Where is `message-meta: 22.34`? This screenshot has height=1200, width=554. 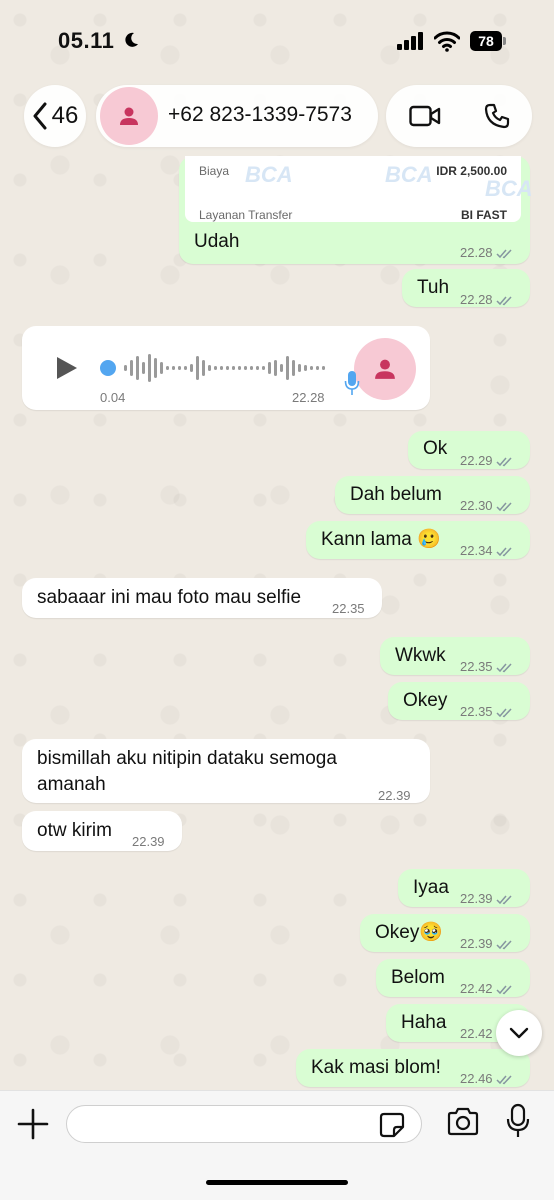
message-meta: 22.34 is located at coordinates (487, 551).